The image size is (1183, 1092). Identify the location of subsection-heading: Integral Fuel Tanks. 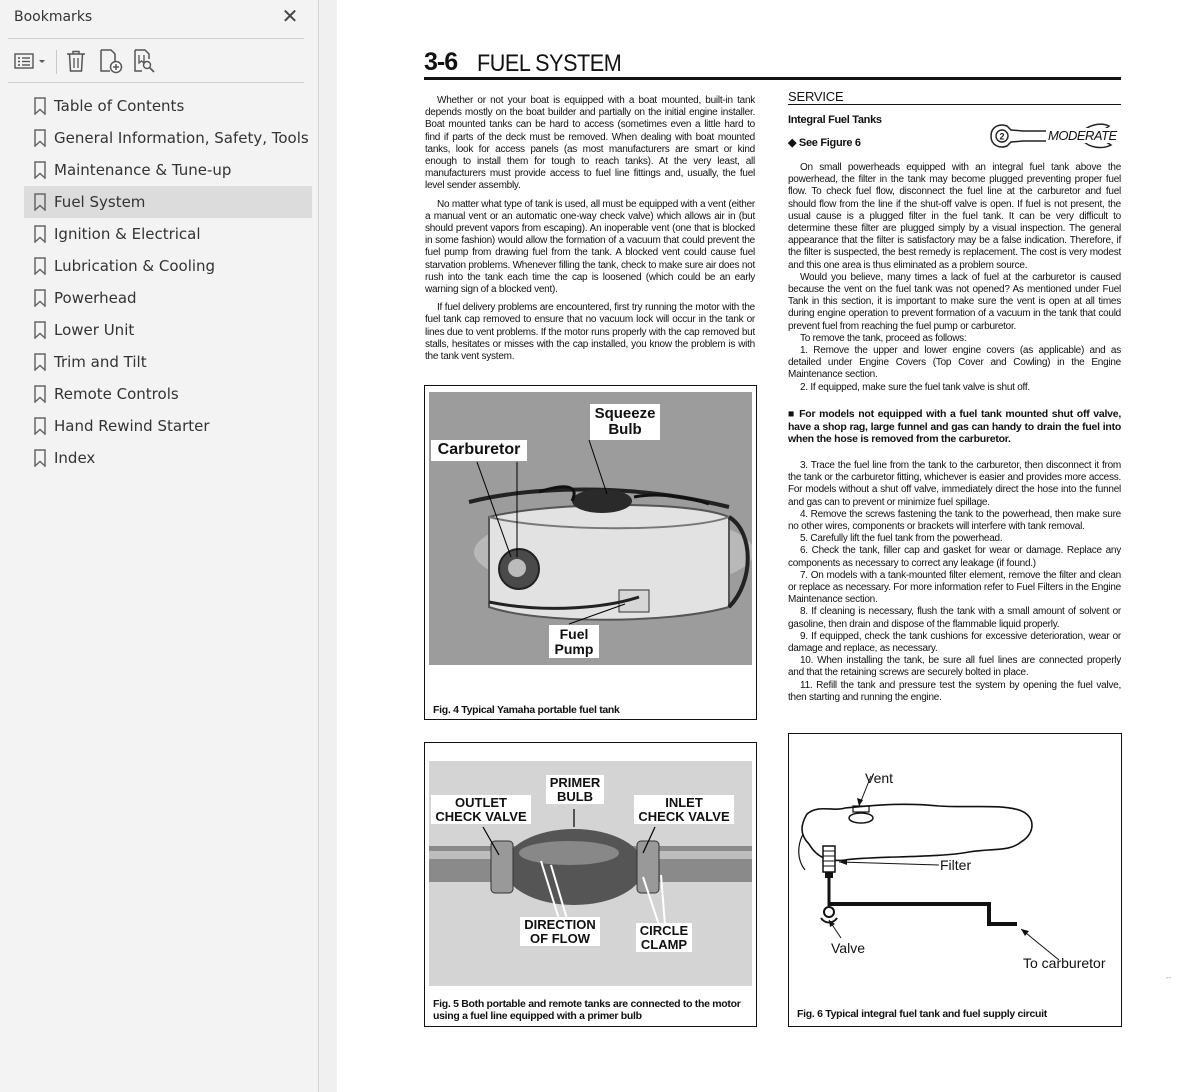
(835, 120).